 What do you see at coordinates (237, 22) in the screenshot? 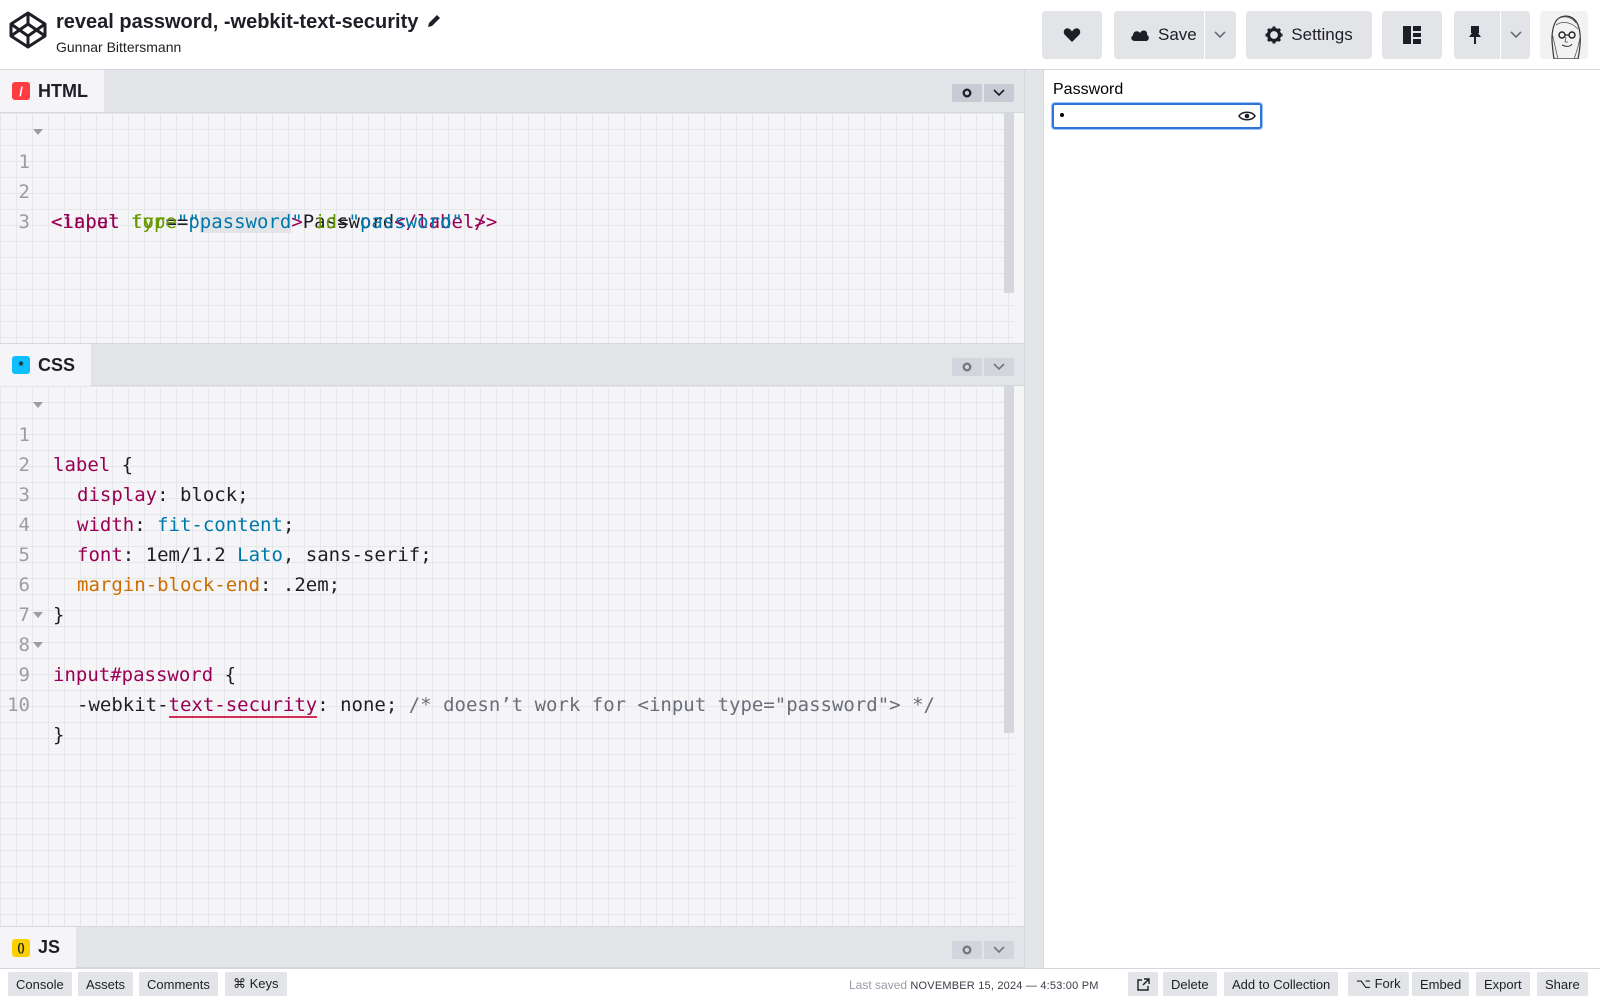
I see `pen-title-text: reveal password, -webkit-text-security` at bounding box center [237, 22].